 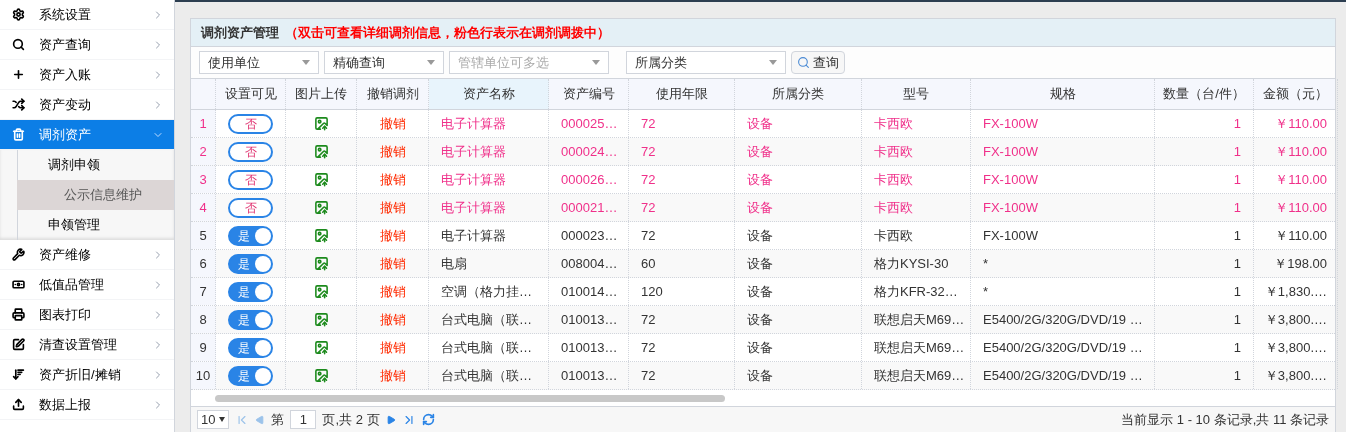 What do you see at coordinates (893, 207) in the screenshot?
I see `table-cell-text: 卡西欧` at bounding box center [893, 207].